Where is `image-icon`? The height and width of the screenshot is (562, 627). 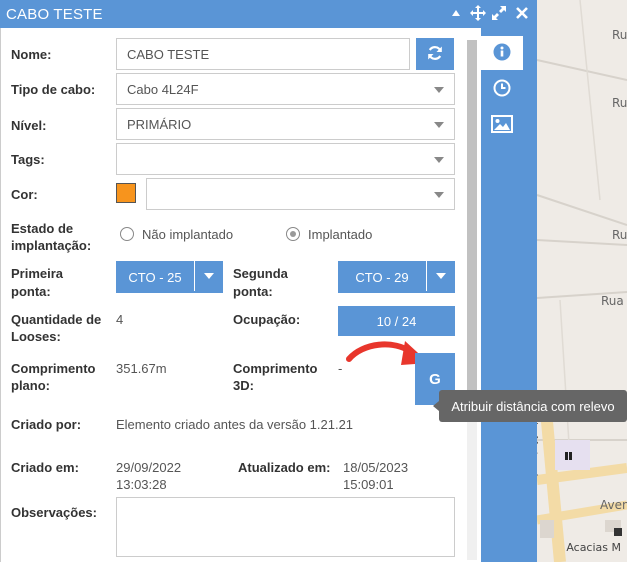
image-icon is located at coordinates (502, 125).